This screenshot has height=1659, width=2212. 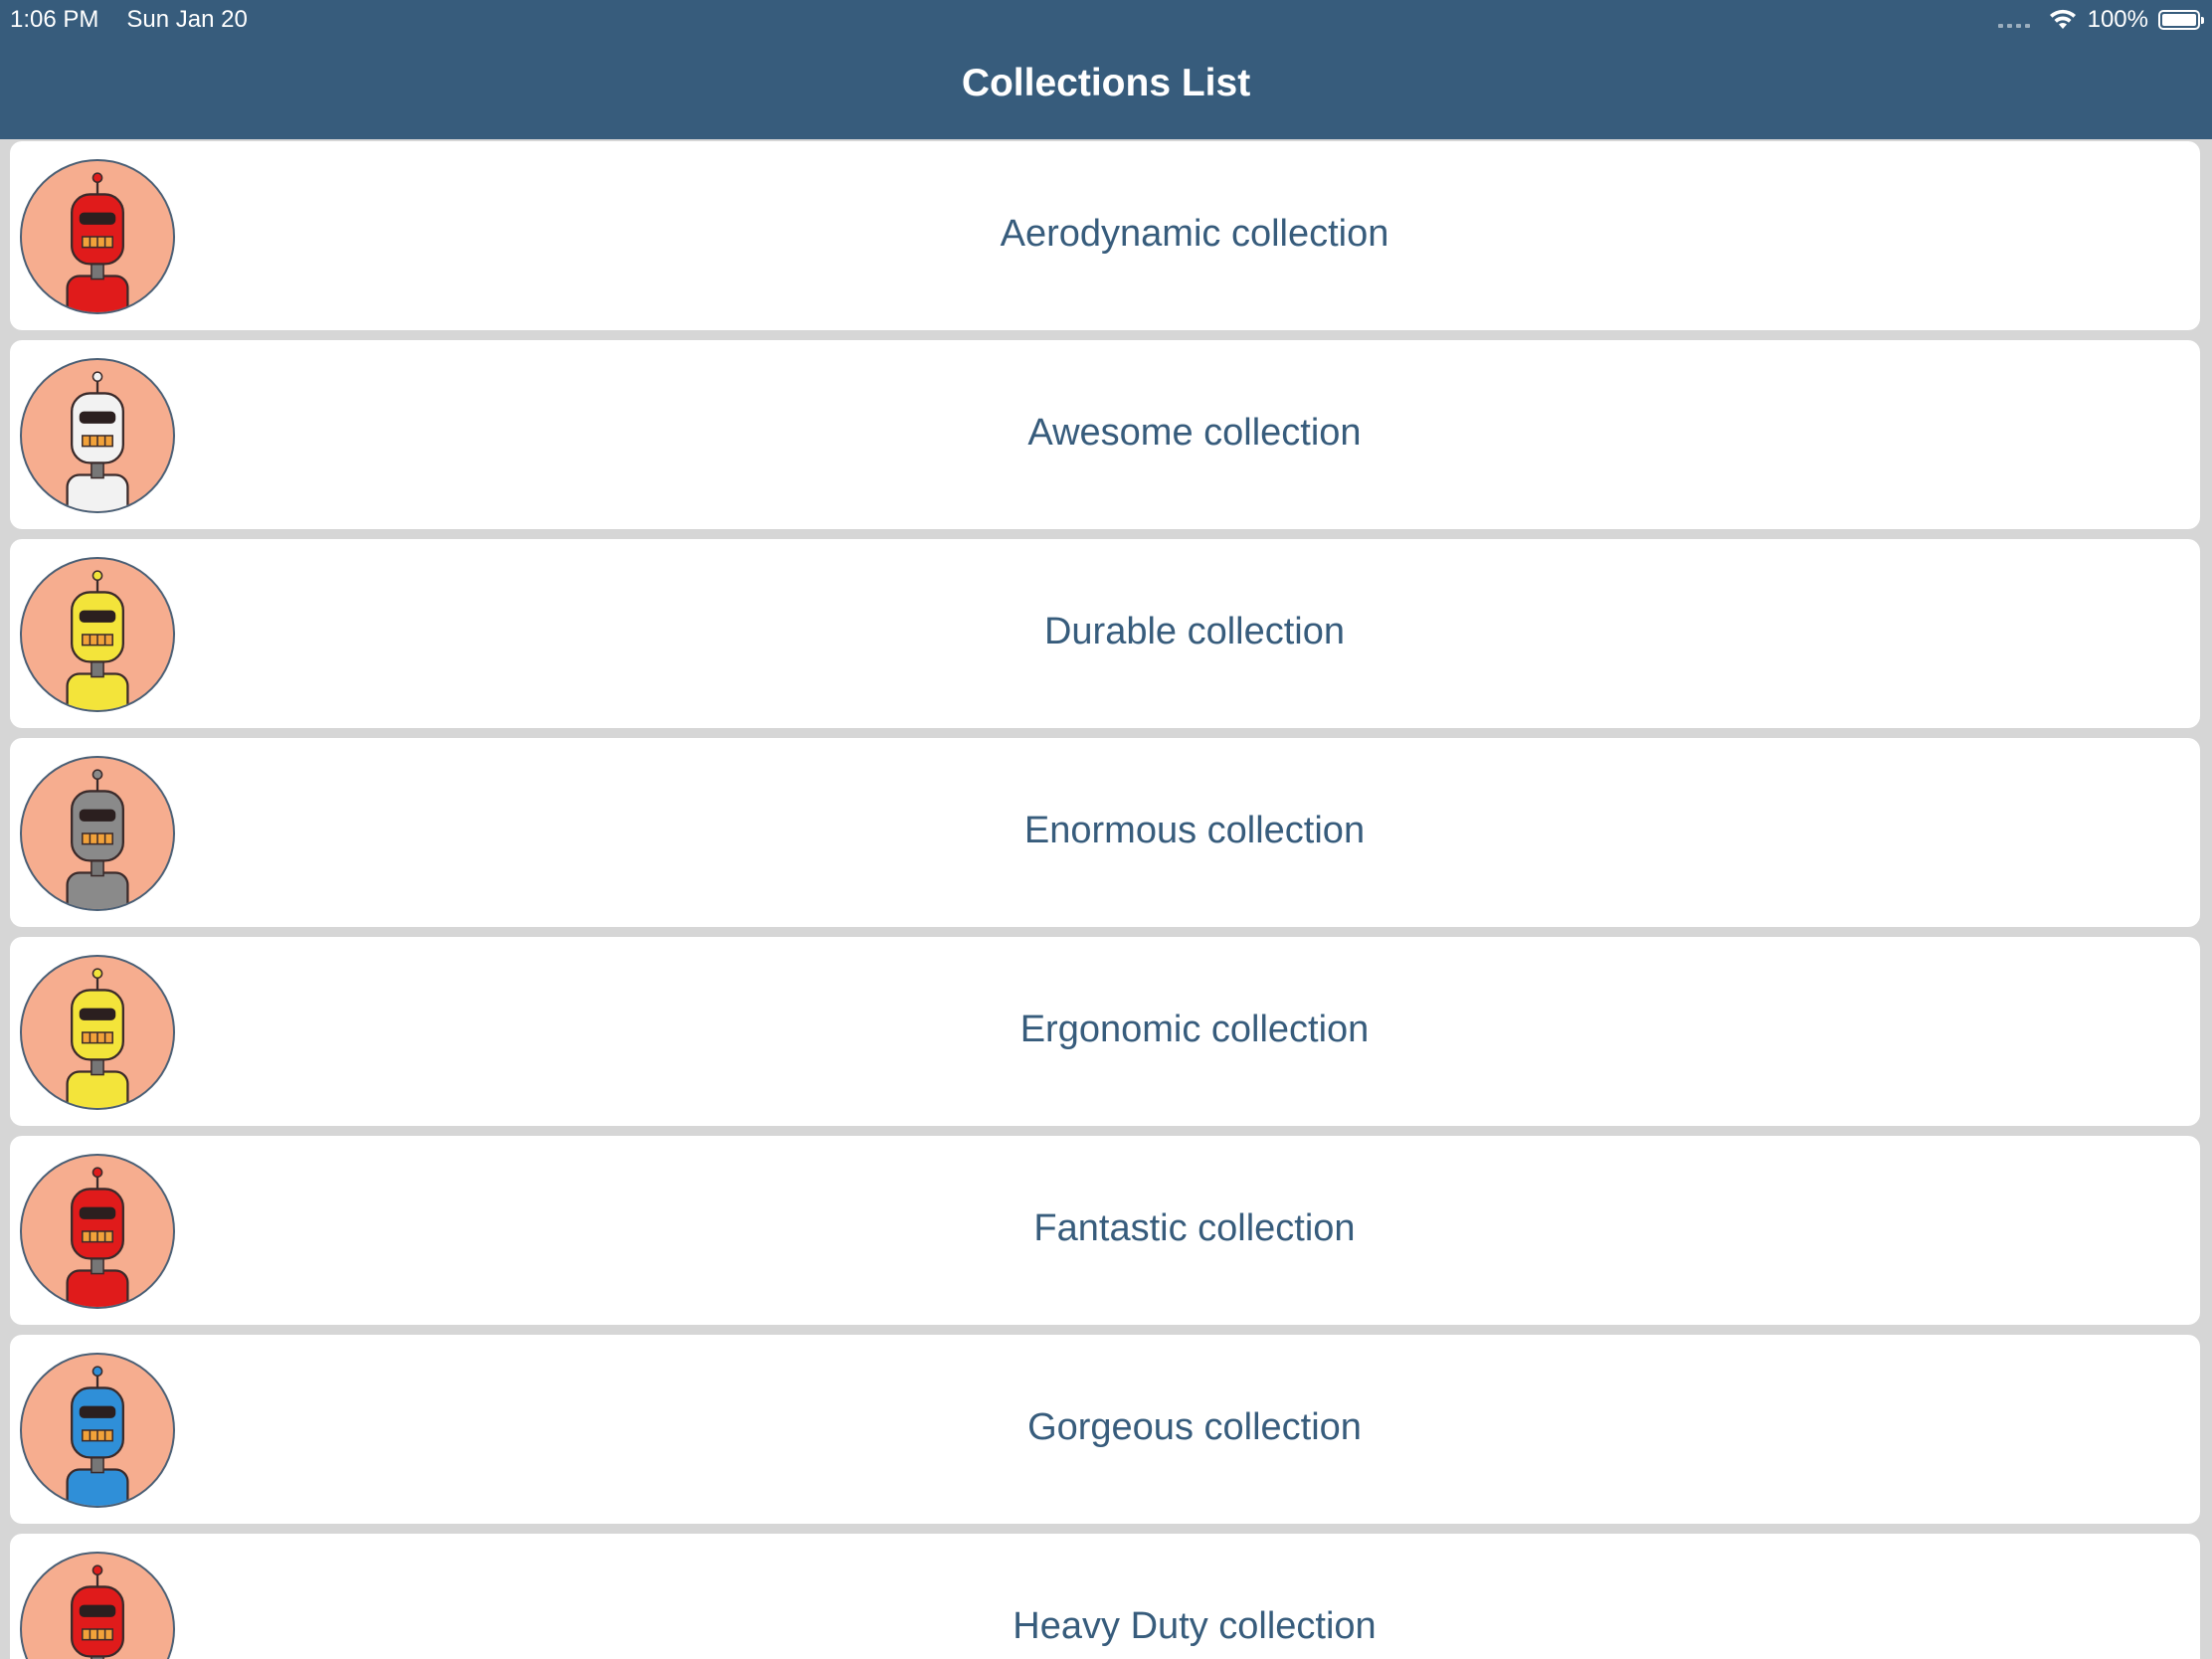 I want to click on battery-percent: 100%, so click(x=2117, y=19).